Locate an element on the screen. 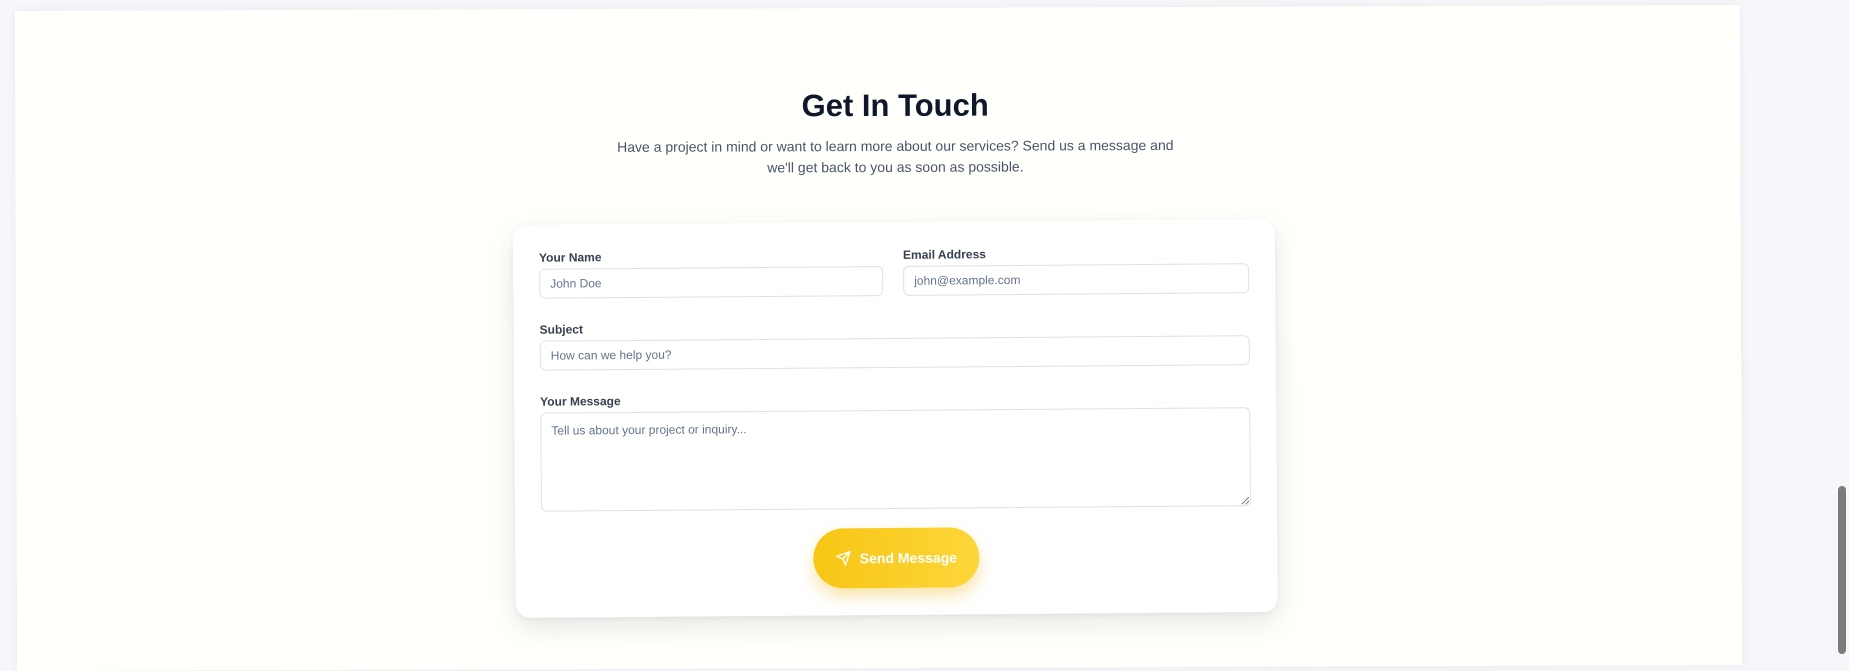  email-input is located at coordinates (1076, 279).